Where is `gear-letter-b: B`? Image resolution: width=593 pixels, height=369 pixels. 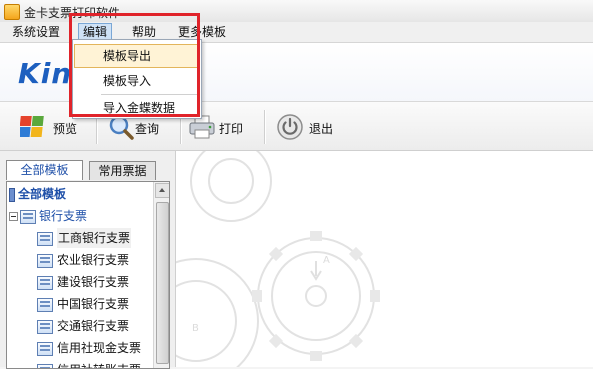 gear-letter-b: B is located at coordinates (195, 328).